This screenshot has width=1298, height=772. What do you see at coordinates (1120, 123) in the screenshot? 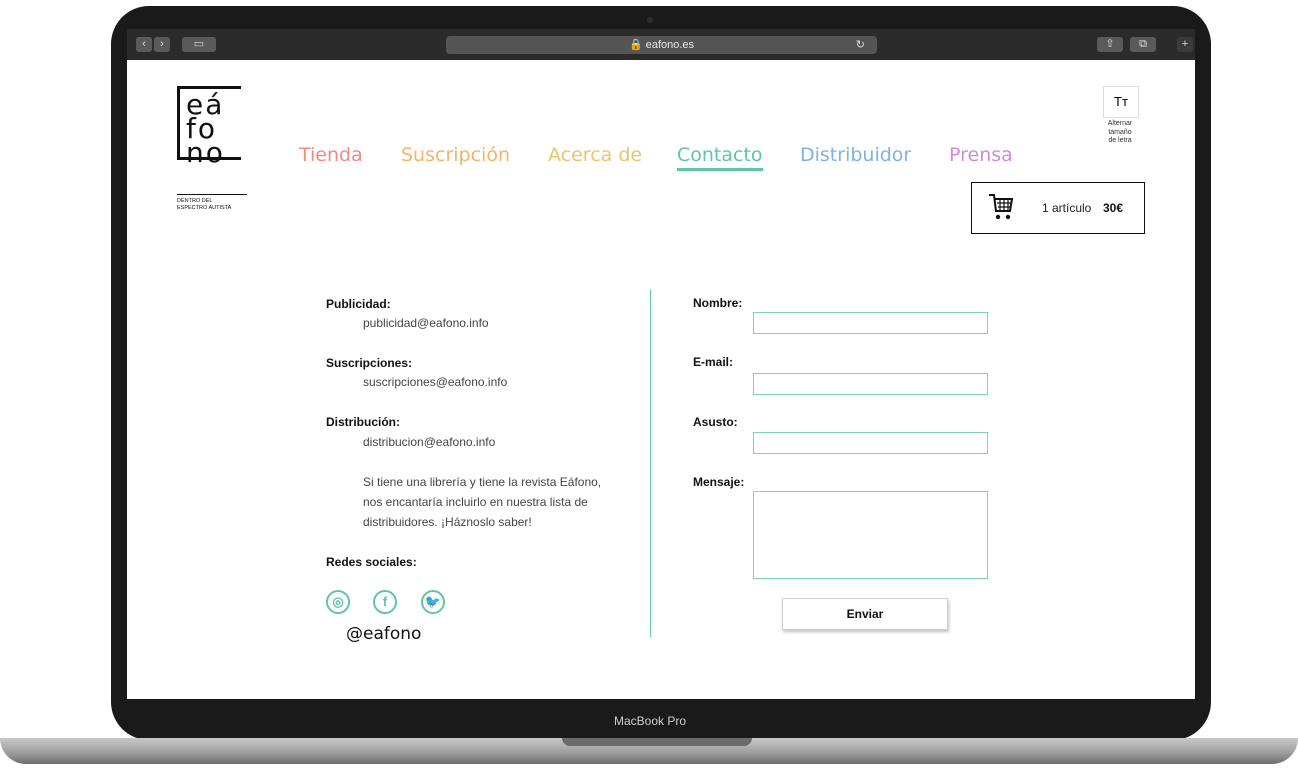
I see `font-toggle-label-1: Alternar` at bounding box center [1120, 123].